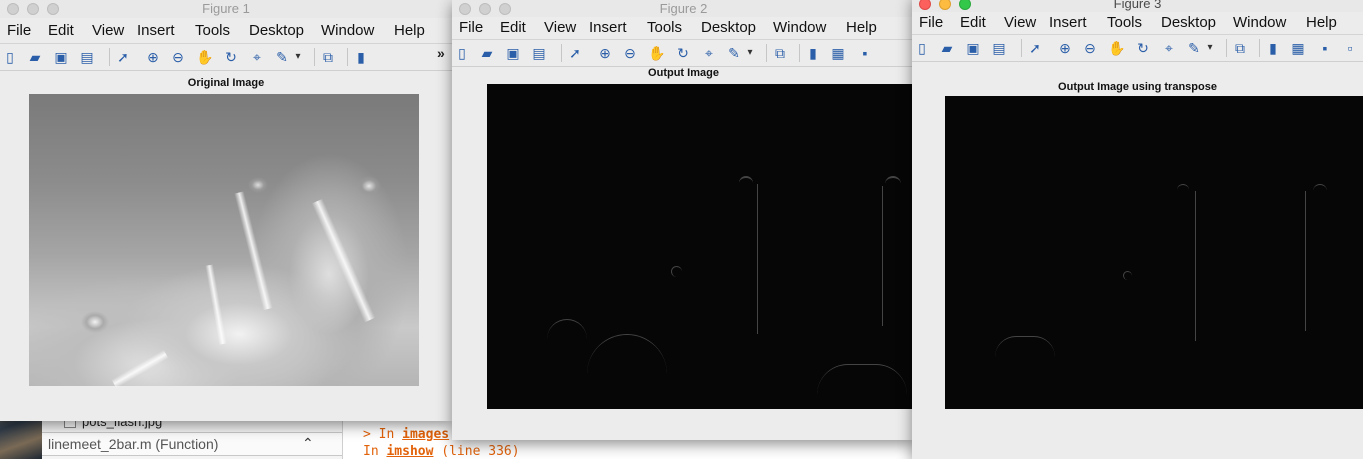  What do you see at coordinates (441, 53) in the screenshot?
I see `toolbar-overflow-icon: »` at bounding box center [441, 53].